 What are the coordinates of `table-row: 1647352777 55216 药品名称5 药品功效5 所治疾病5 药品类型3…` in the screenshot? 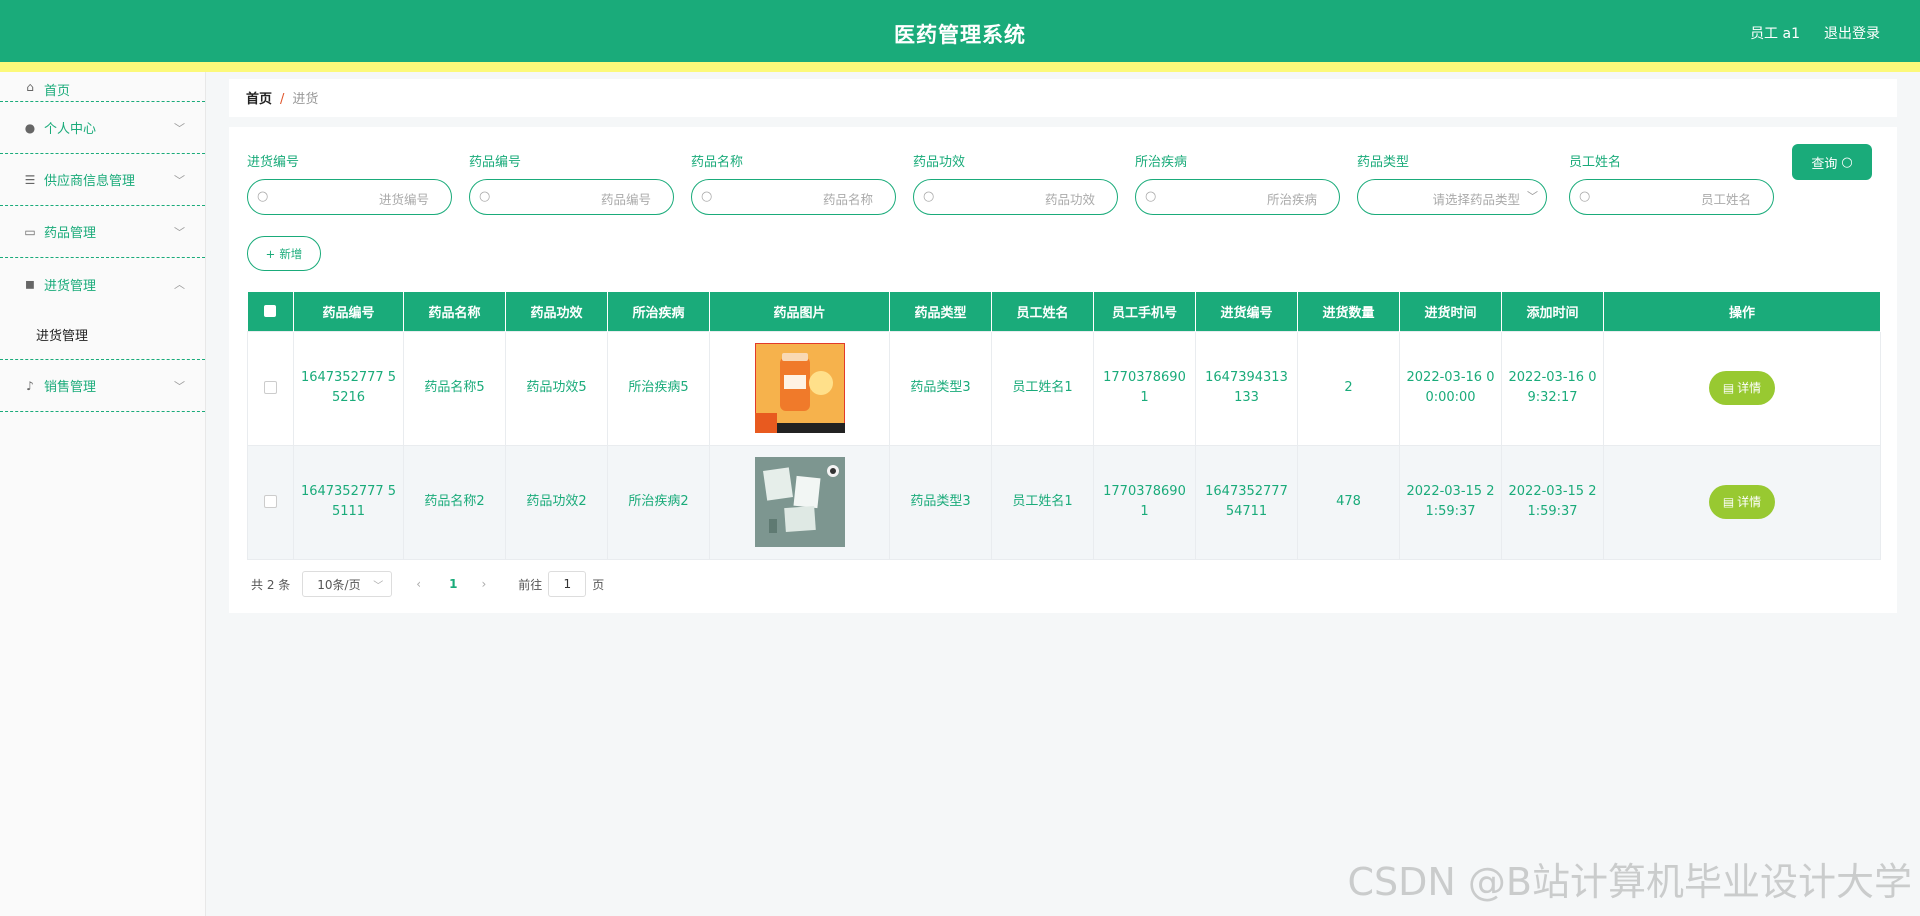 It's located at (1064, 388).